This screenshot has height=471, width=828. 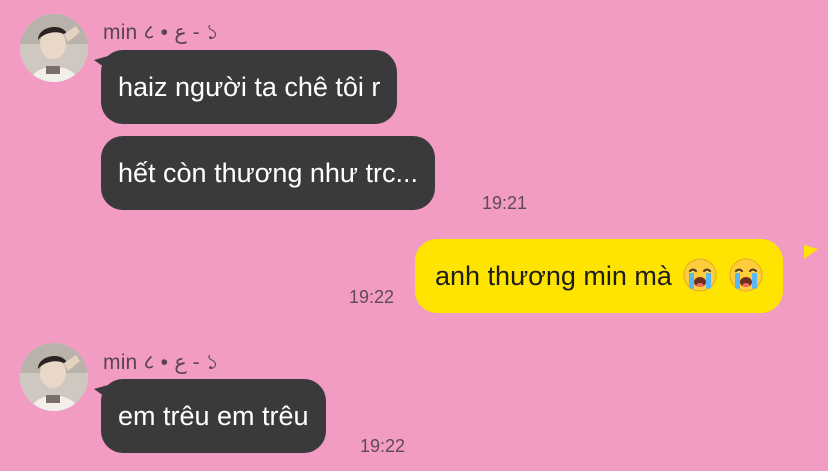 I want to click on message-bubble: haiz người ta chê tôi r, so click(x=249, y=87).